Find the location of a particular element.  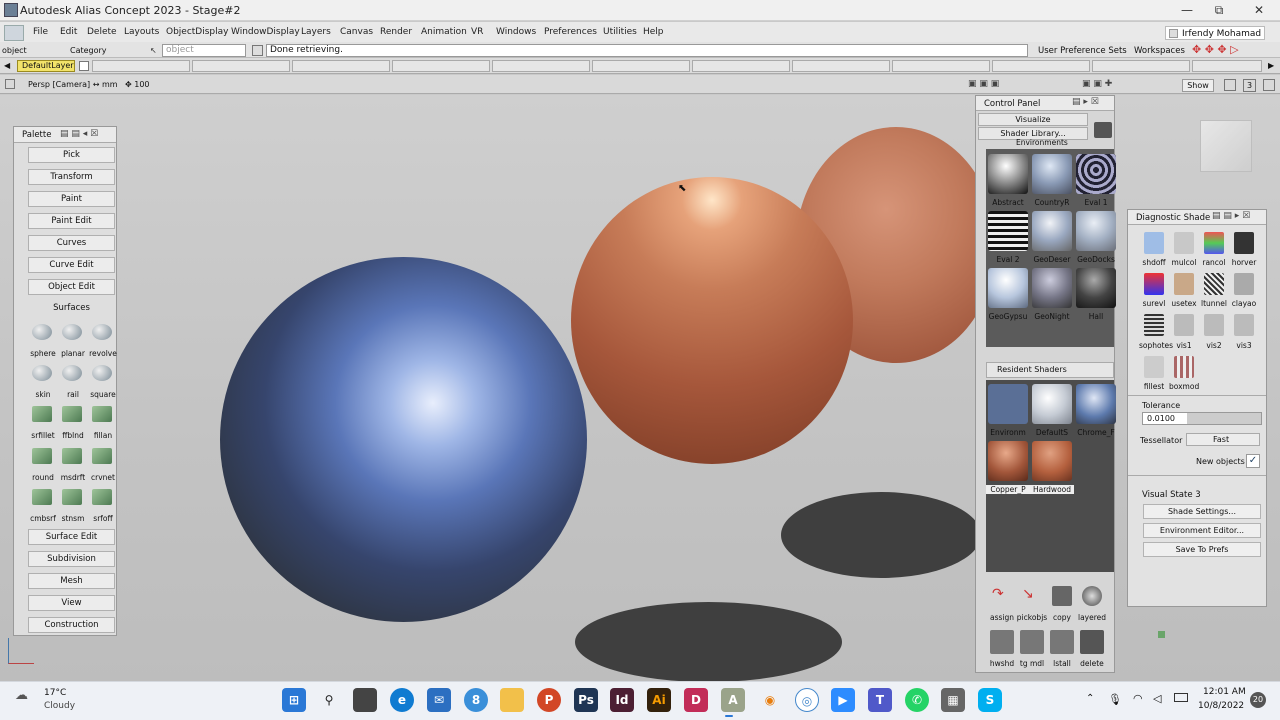

fillan-tool-icon is located at coordinates (103, 414).